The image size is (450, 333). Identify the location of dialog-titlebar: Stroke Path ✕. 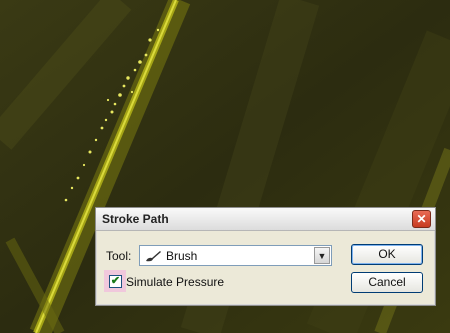
(265, 219).